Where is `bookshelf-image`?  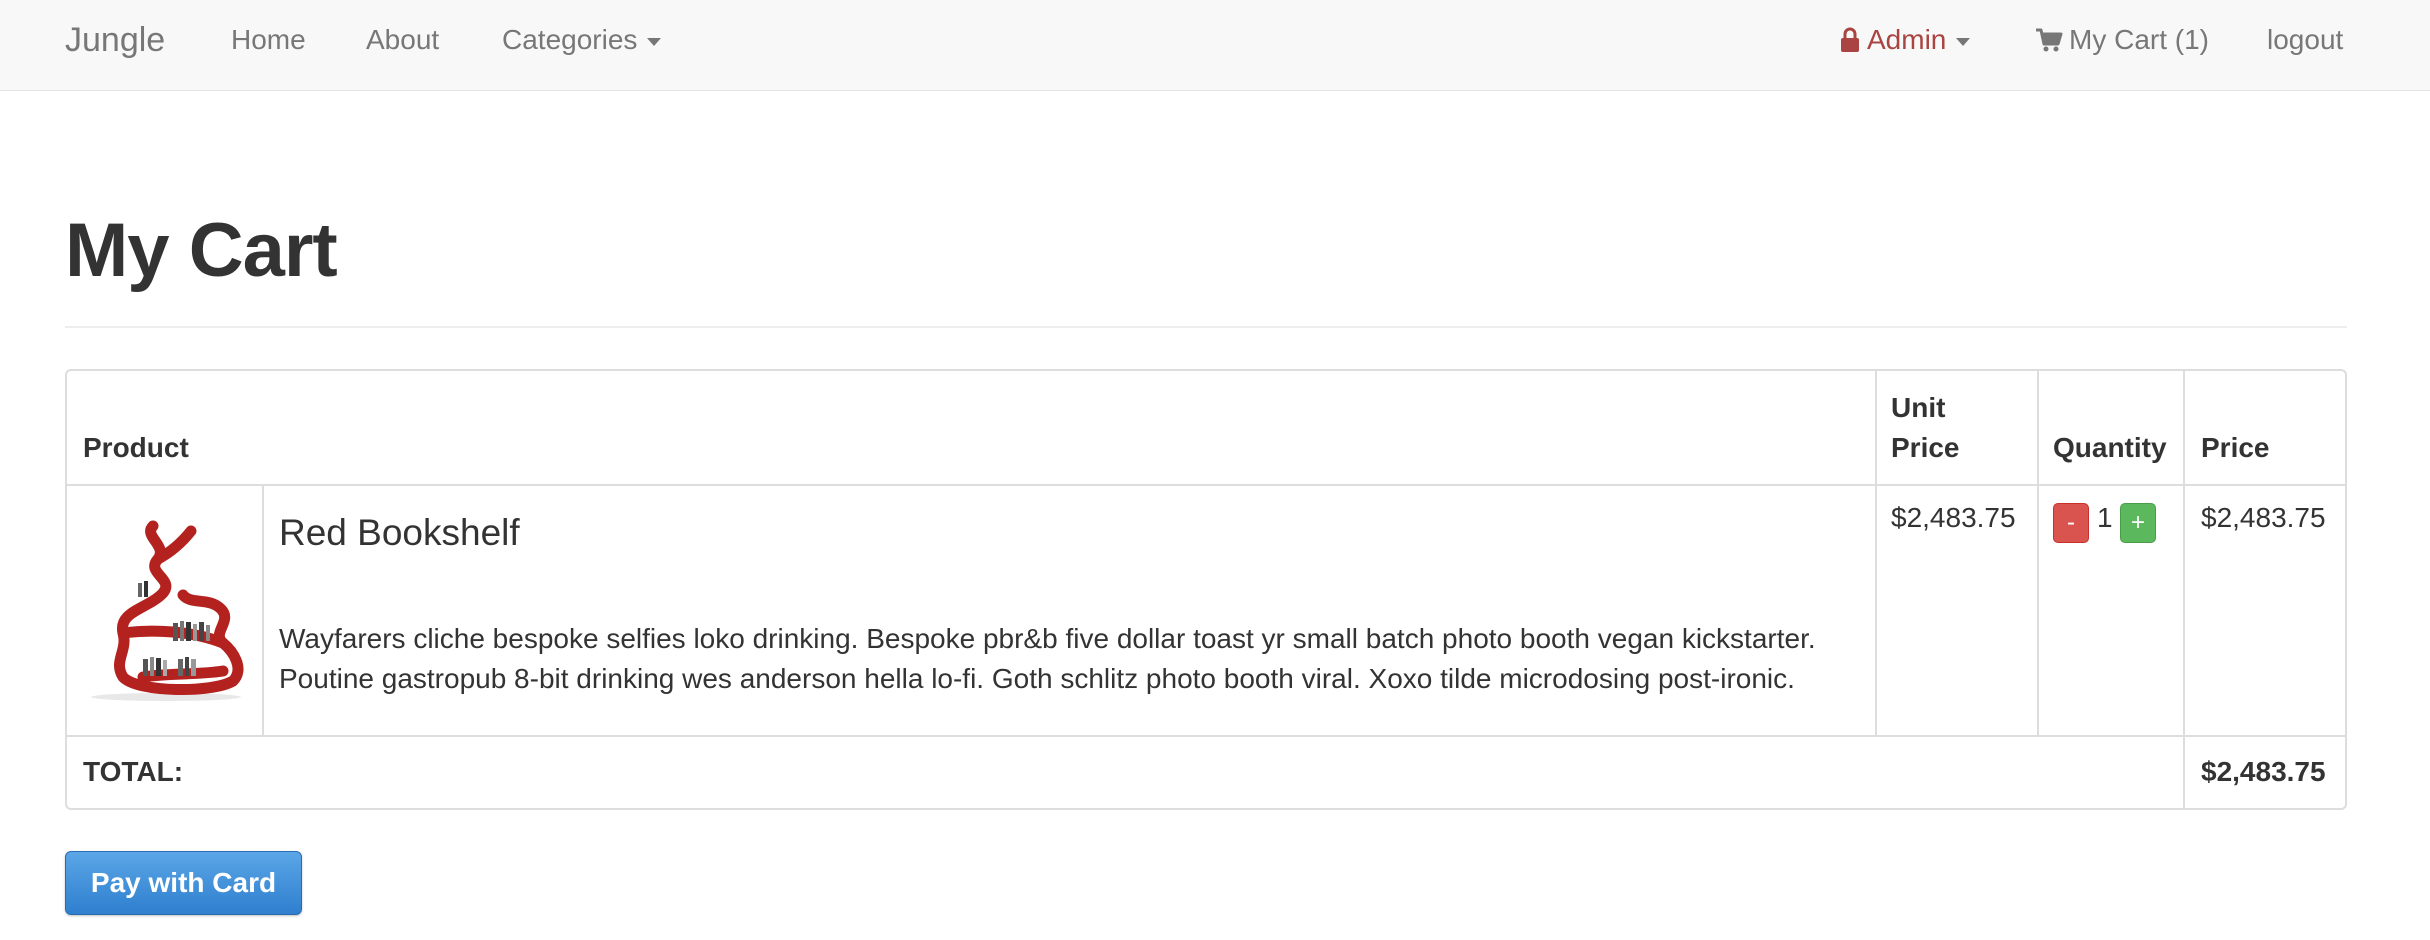 bookshelf-image is located at coordinates (167, 610).